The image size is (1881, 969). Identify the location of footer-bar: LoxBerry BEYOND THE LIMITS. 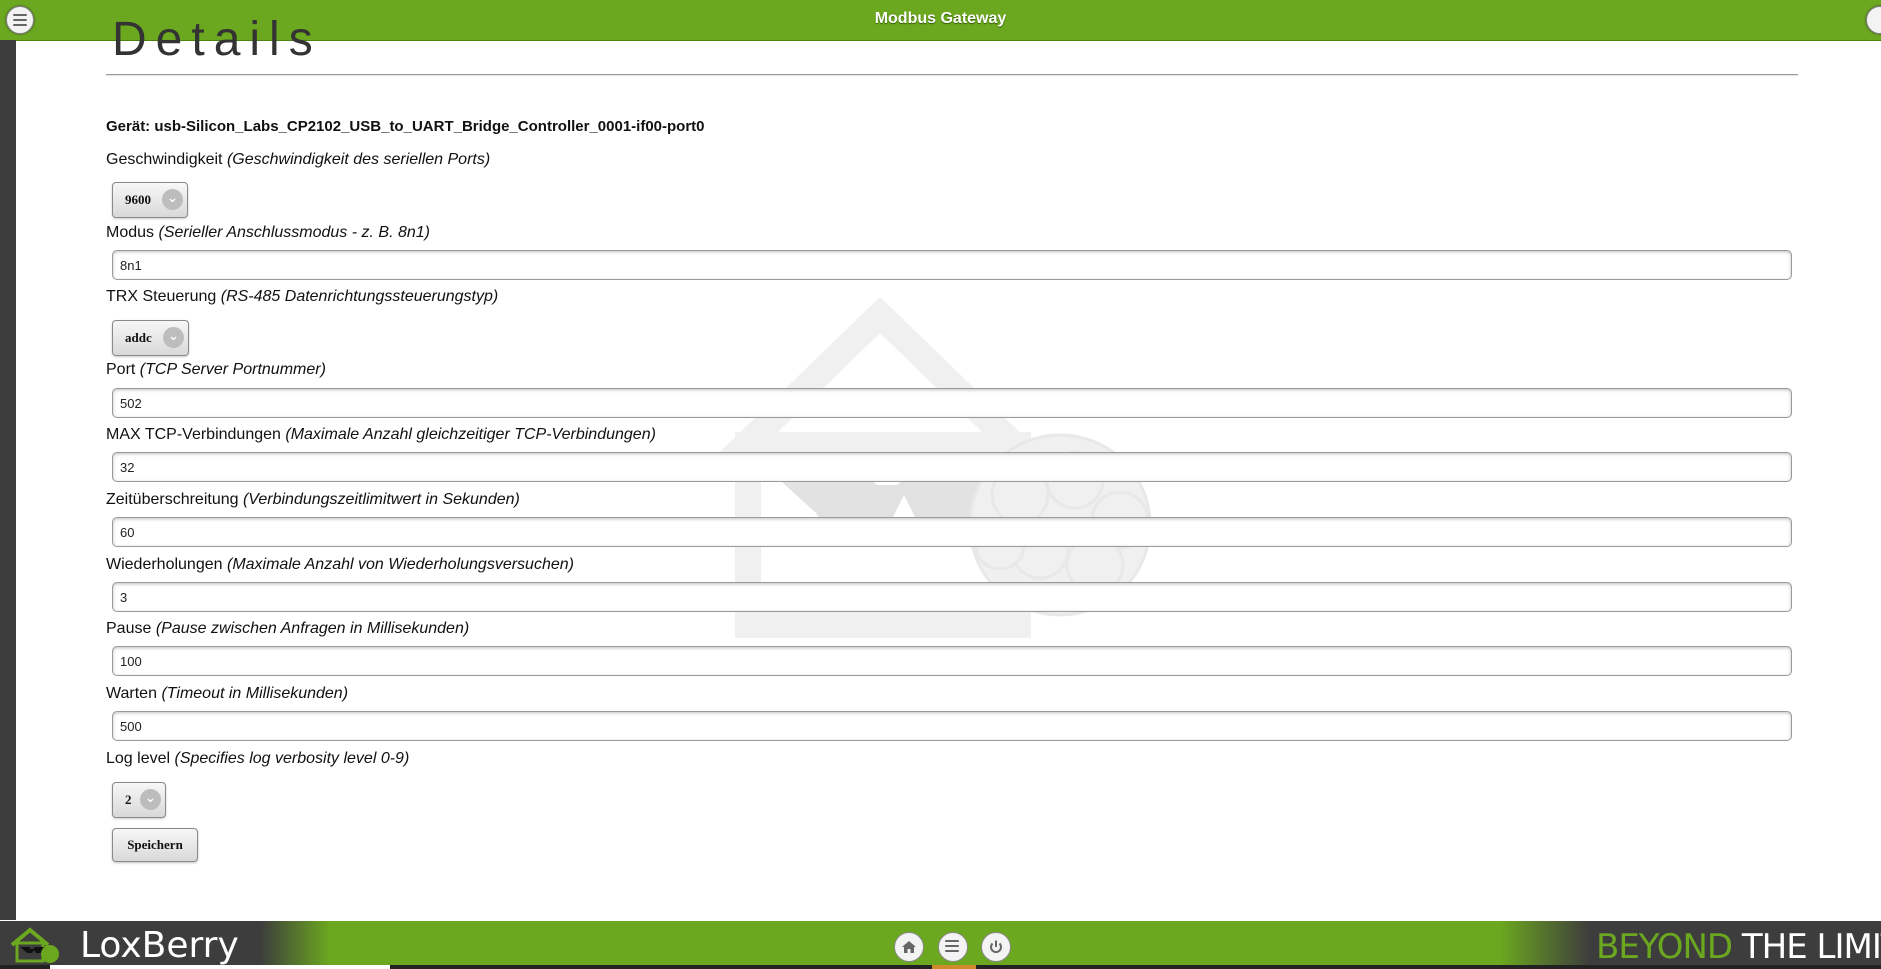
(940, 945).